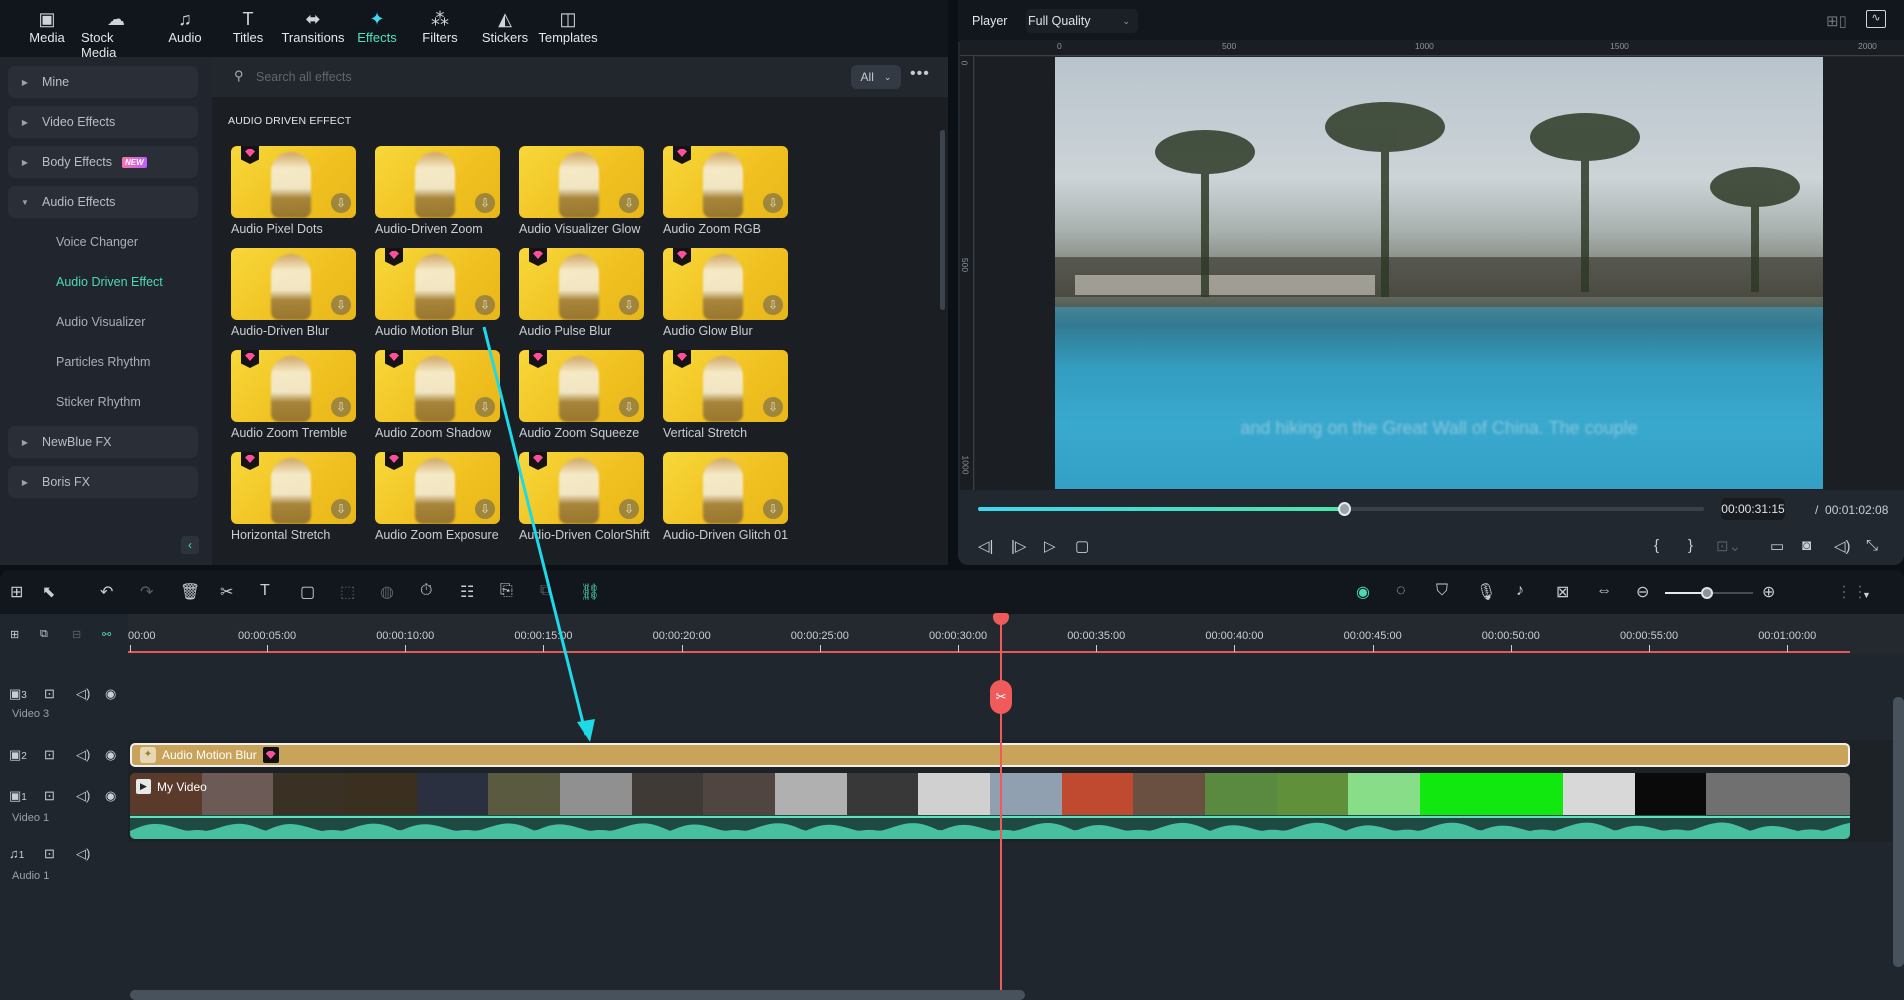 This screenshot has height=1000, width=1904. I want to click on next-frame-button: |▷, so click(1018, 546).